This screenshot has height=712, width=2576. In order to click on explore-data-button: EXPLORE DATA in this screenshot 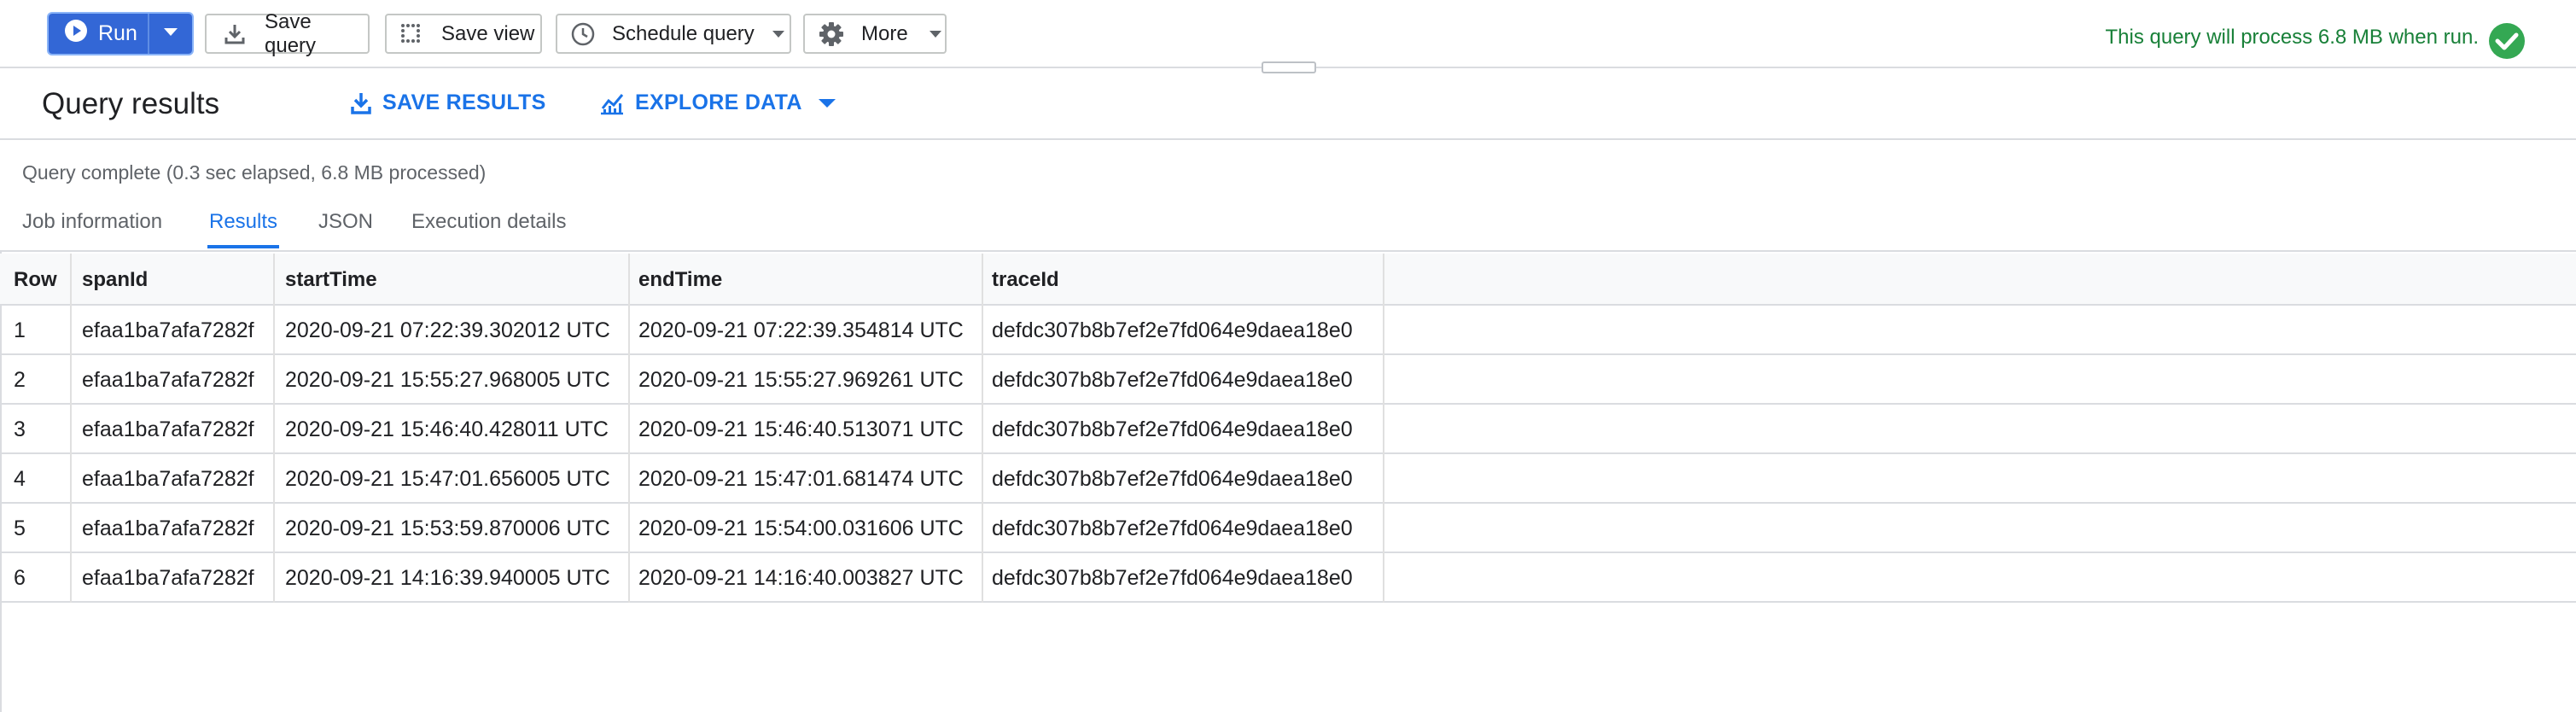, I will do `click(717, 102)`.